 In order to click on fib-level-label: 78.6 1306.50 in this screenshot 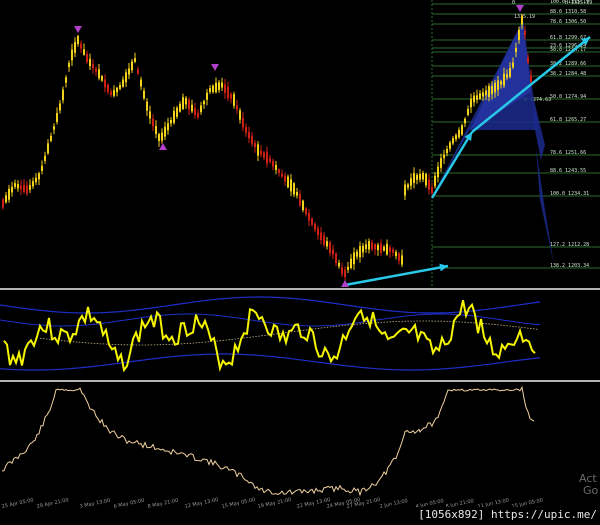, I will do `click(568, 22)`.